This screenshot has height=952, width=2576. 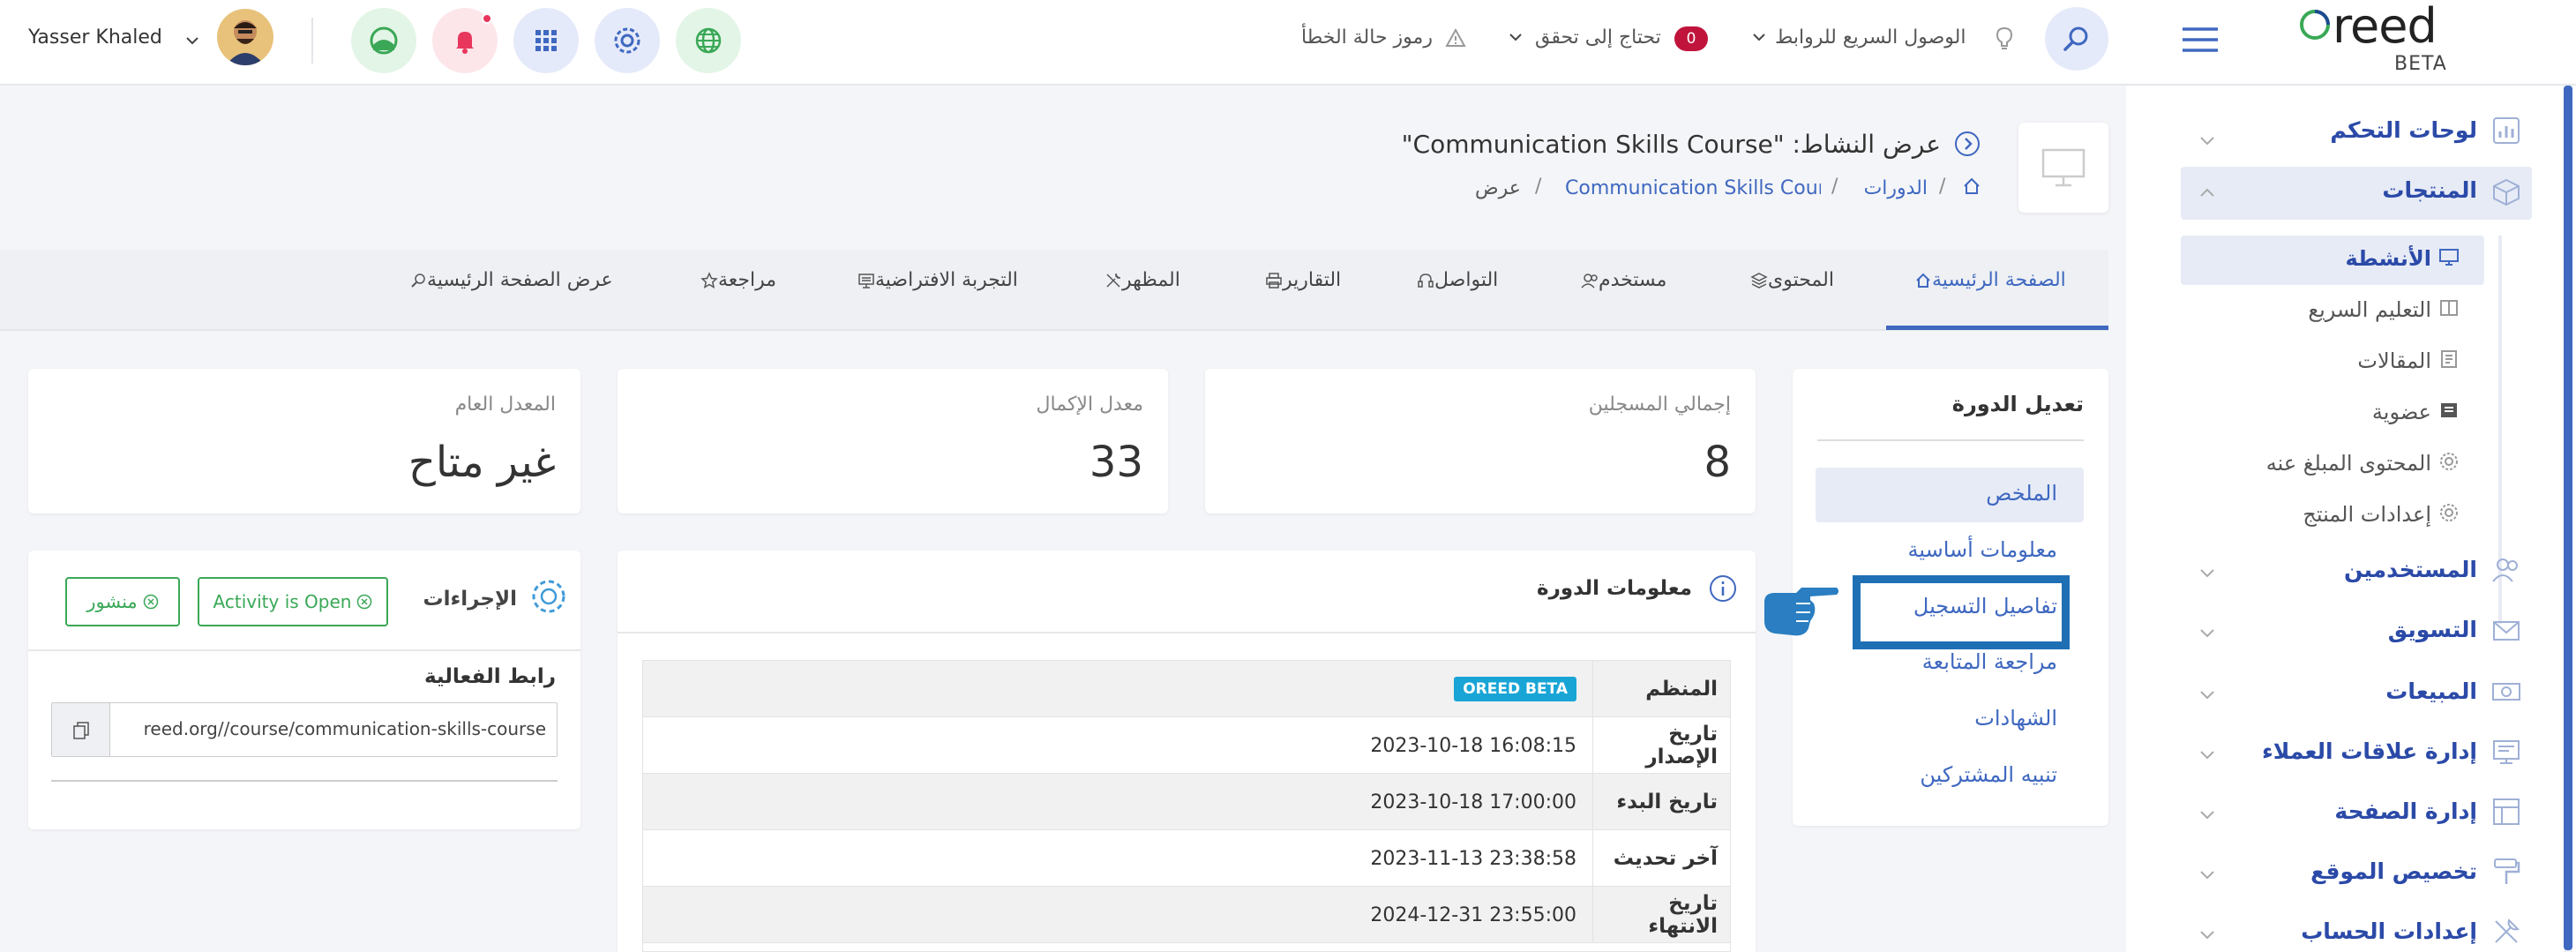 What do you see at coordinates (2406, 811) in the screenshot?
I see `sidebar-item-page-management: إدارة الصفحة` at bounding box center [2406, 811].